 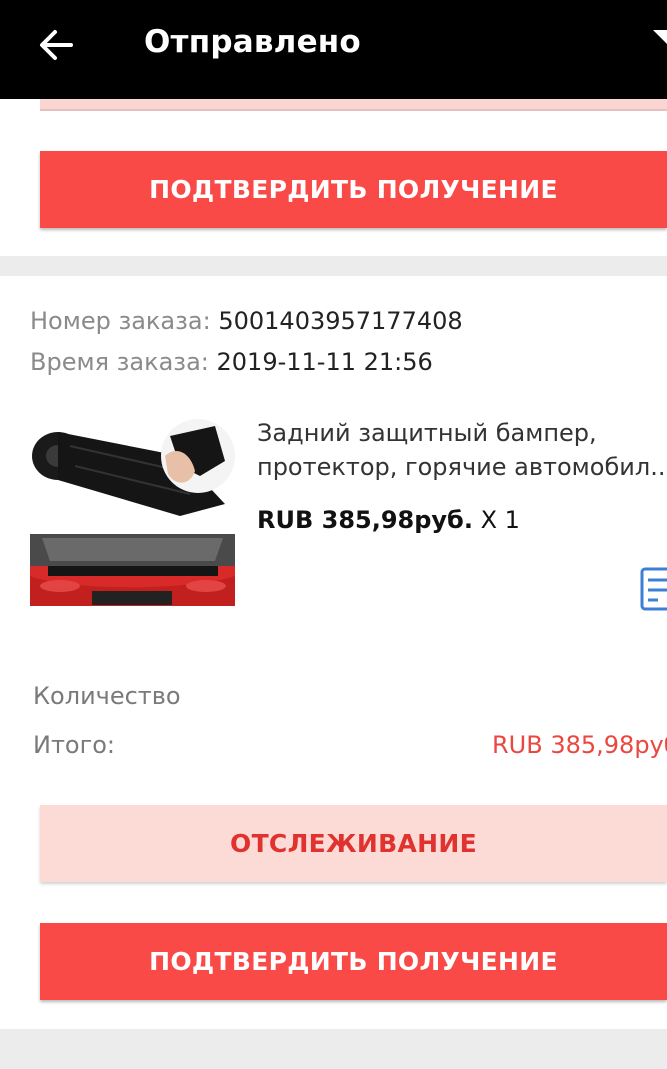 I want to click on quantity-label: Количество, so click(x=107, y=696).